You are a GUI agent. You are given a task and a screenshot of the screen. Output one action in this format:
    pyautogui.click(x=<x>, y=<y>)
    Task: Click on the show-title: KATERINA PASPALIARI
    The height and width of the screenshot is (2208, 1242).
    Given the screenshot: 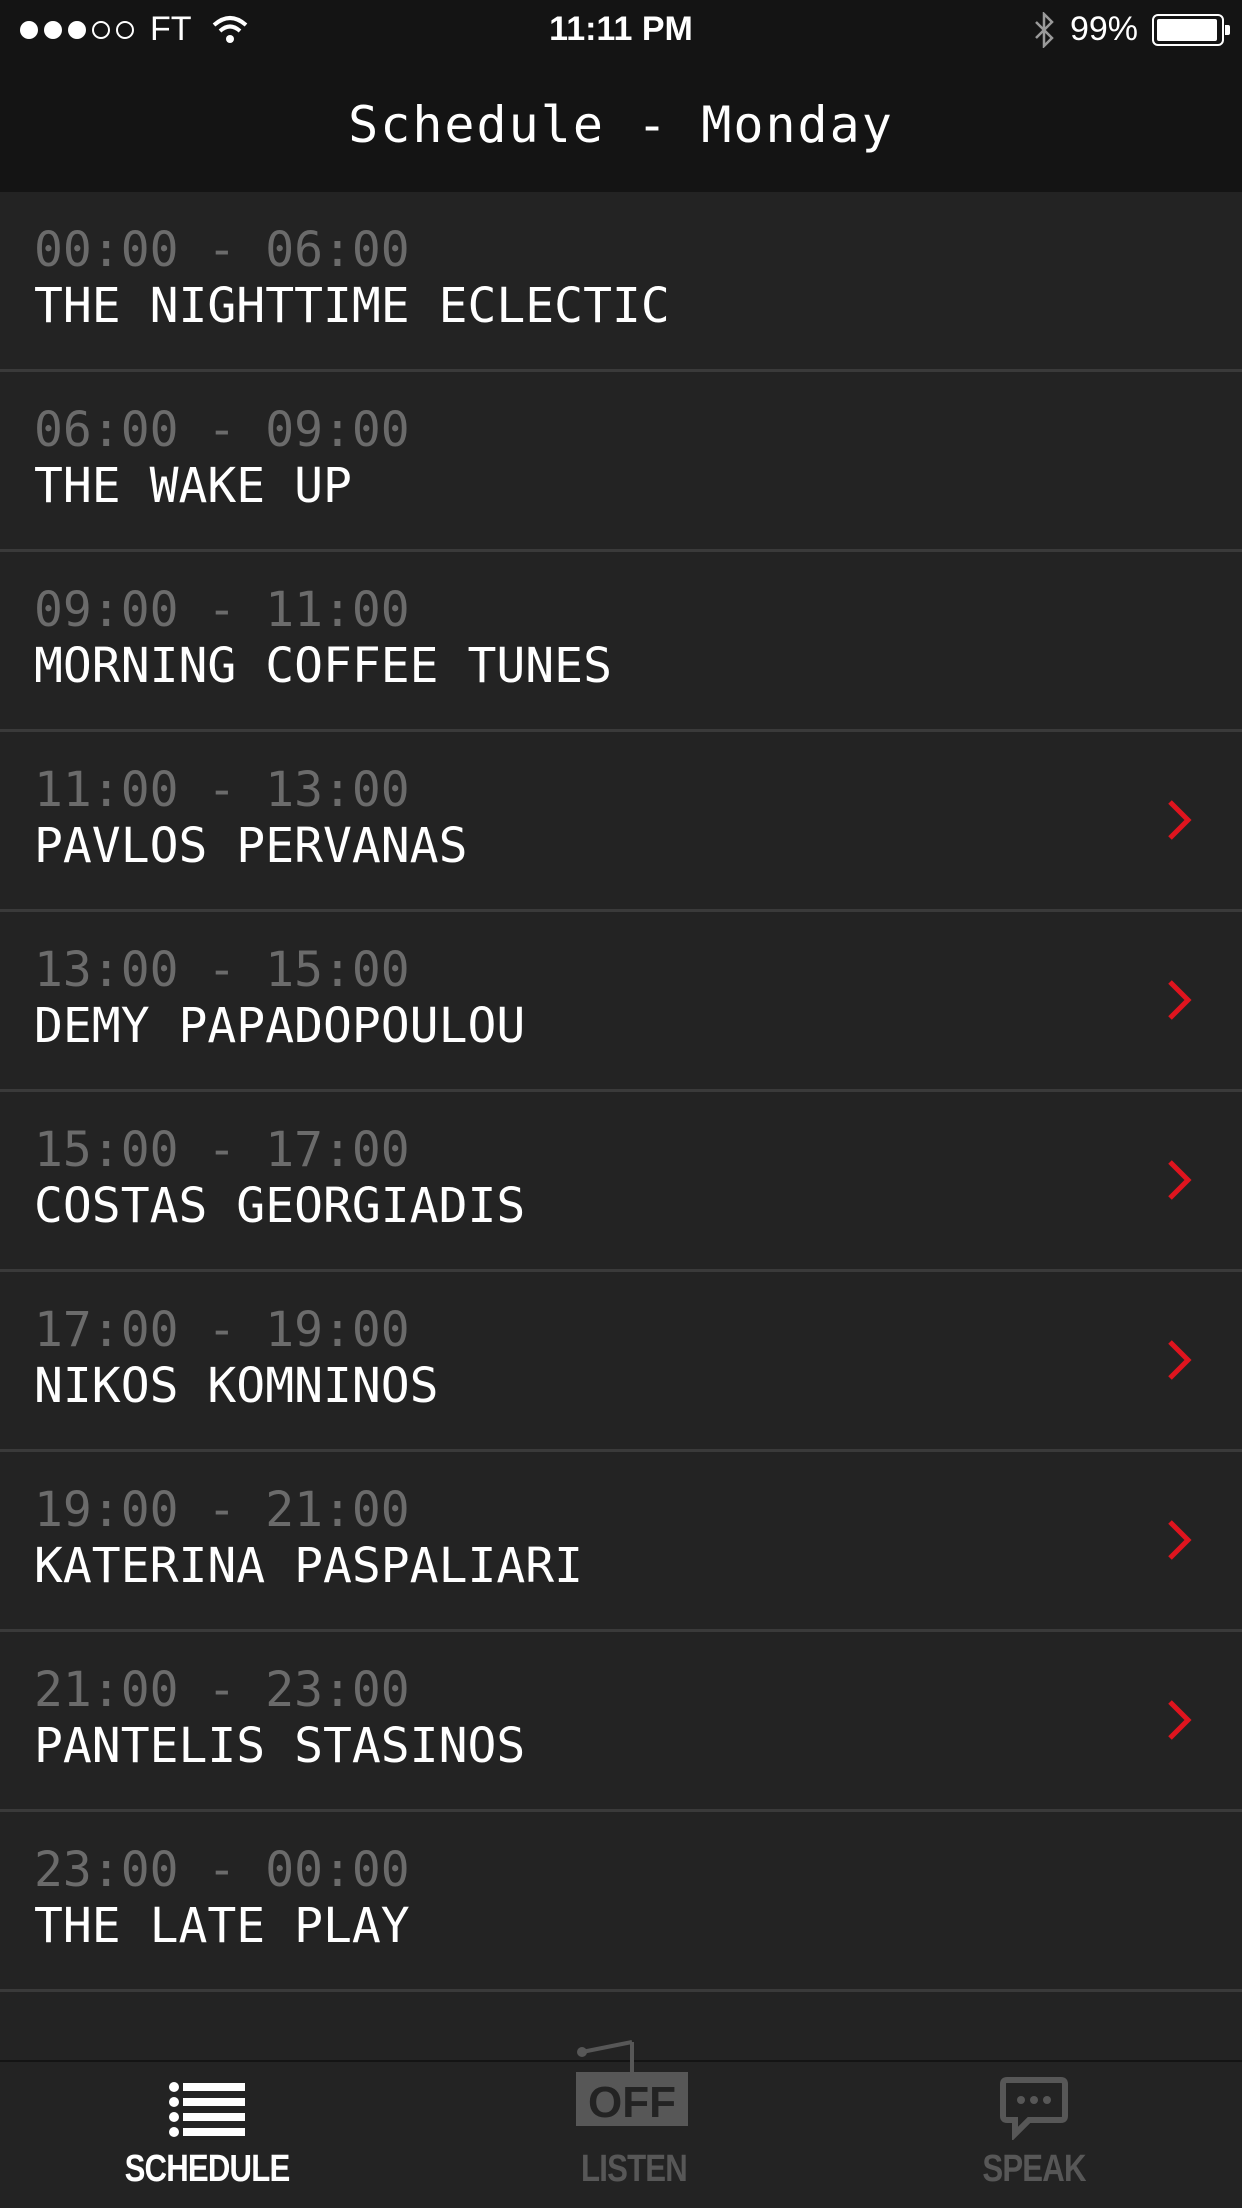 What is the action you would take?
    pyautogui.click(x=309, y=1566)
    